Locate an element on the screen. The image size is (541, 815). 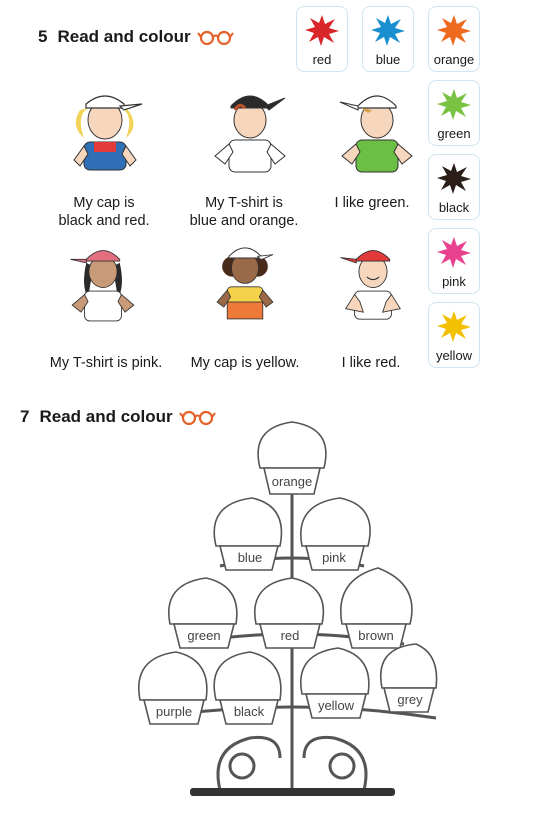
paint-swatch-red: red is located at coordinates (322, 39).